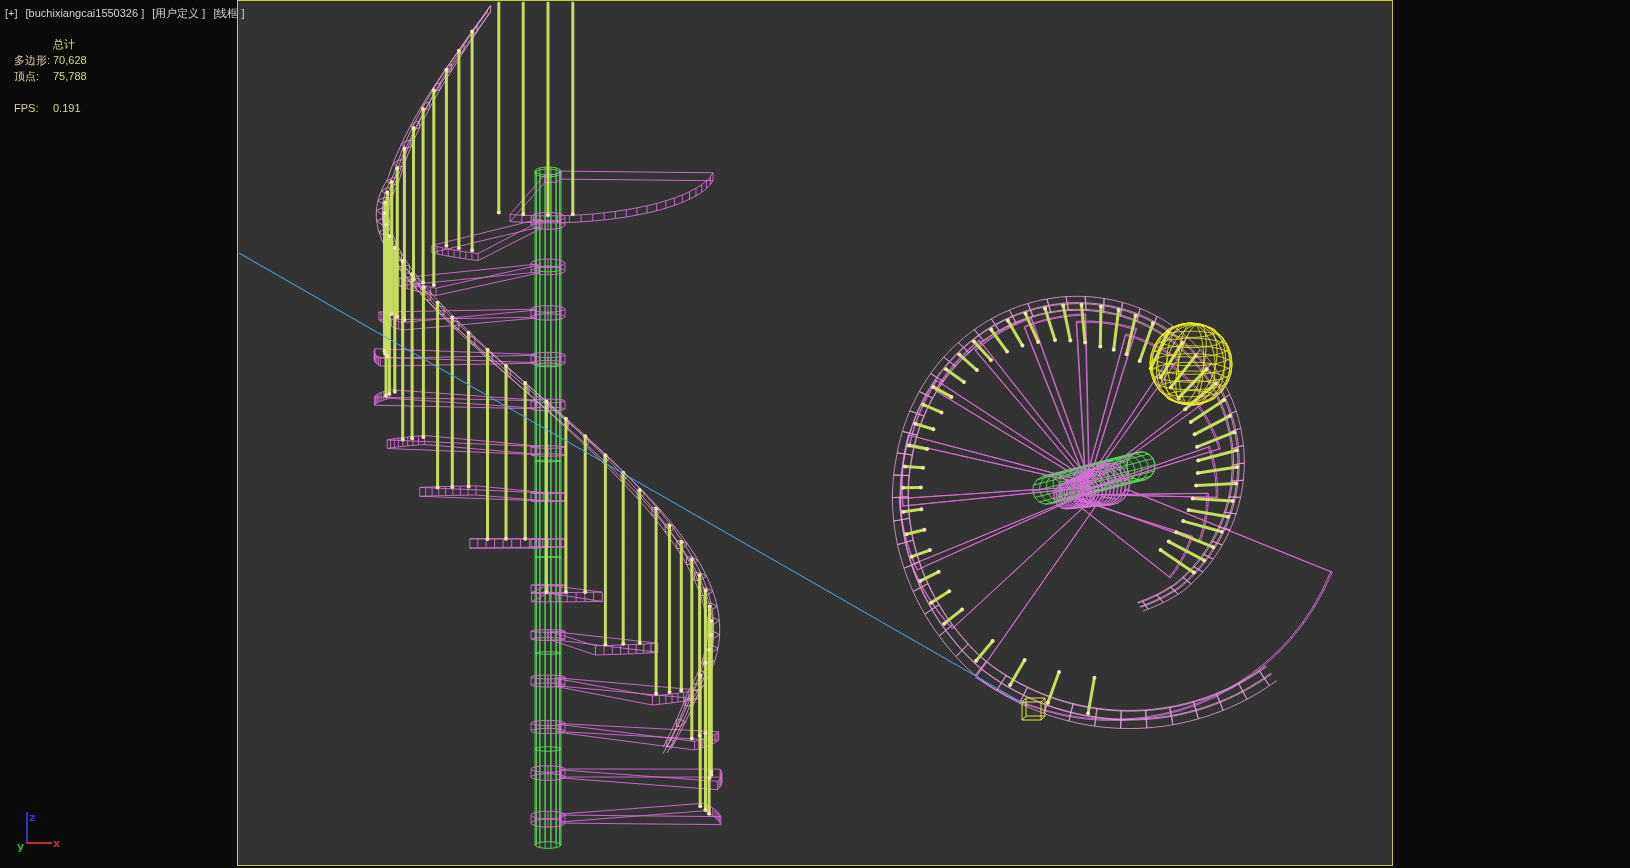  Describe the element at coordinates (27, 76) in the screenshot. I see `statistics-label: 顶点:` at that location.